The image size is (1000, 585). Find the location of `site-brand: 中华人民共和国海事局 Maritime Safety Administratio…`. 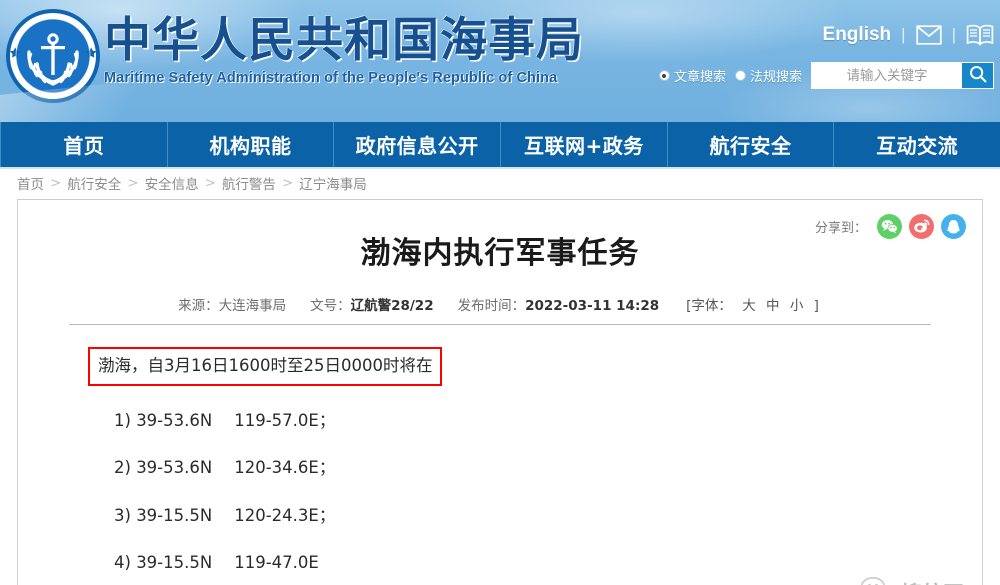

site-brand: 中华人民共和国海事局 Maritime Safety Administratio… is located at coordinates (344, 51).